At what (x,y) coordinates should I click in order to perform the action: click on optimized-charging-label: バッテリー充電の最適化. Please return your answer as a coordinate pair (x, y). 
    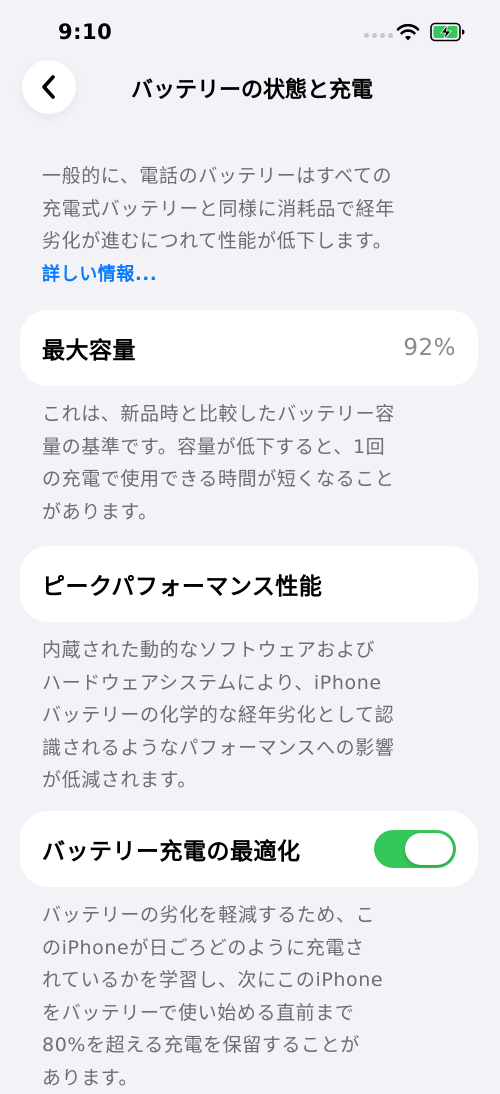
    Looking at the image, I should click on (171, 852).